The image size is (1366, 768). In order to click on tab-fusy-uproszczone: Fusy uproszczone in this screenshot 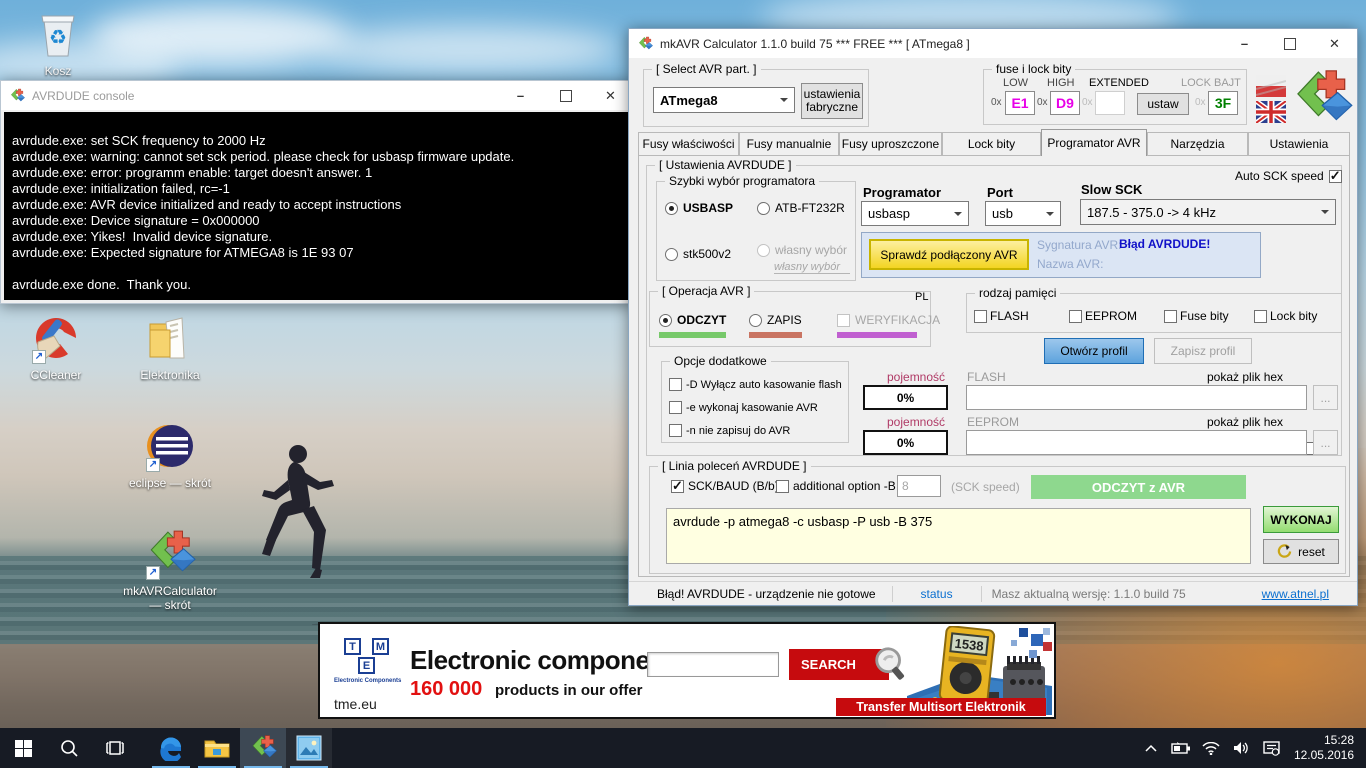, I will do `click(890, 143)`.